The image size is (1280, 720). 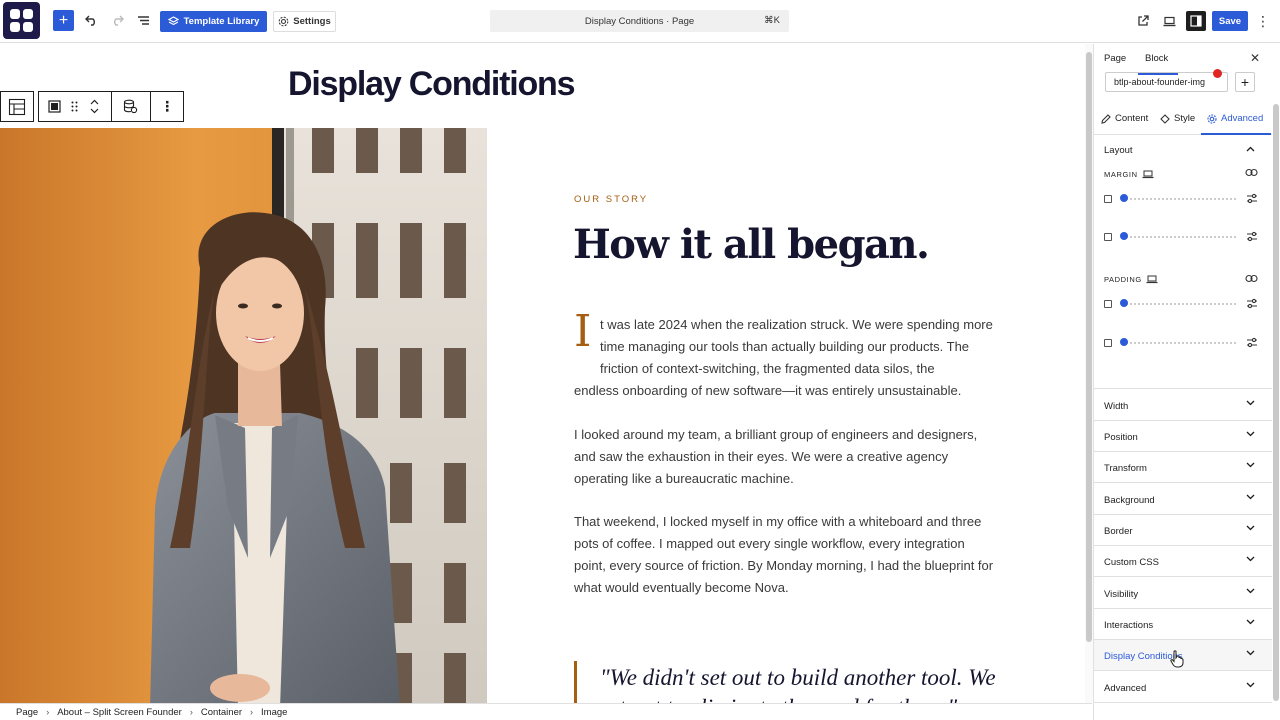 What do you see at coordinates (1156, 58) in the screenshot?
I see `tab-block: Block` at bounding box center [1156, 58].